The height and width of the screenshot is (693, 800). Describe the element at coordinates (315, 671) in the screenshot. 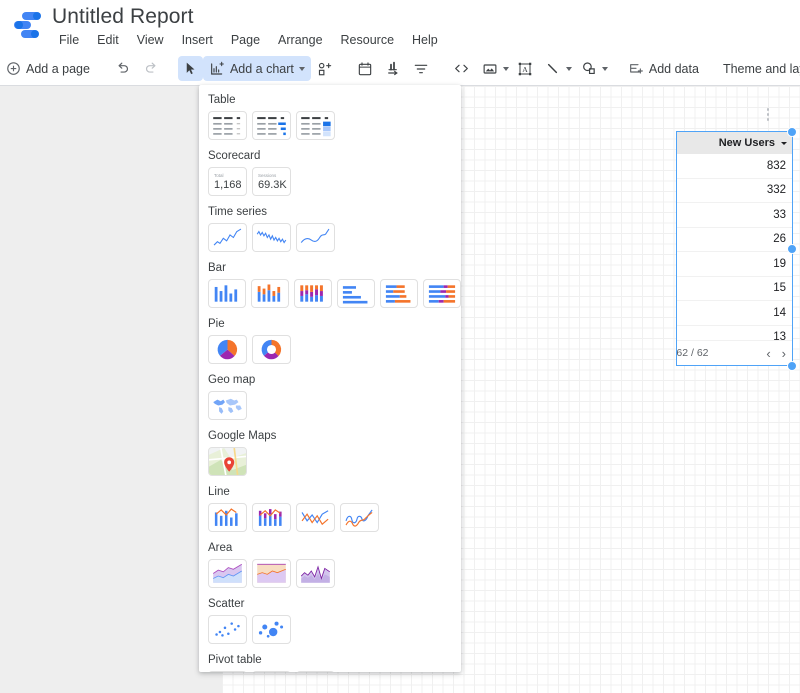

I see `chart-type-pivot-heatmap` at that location.